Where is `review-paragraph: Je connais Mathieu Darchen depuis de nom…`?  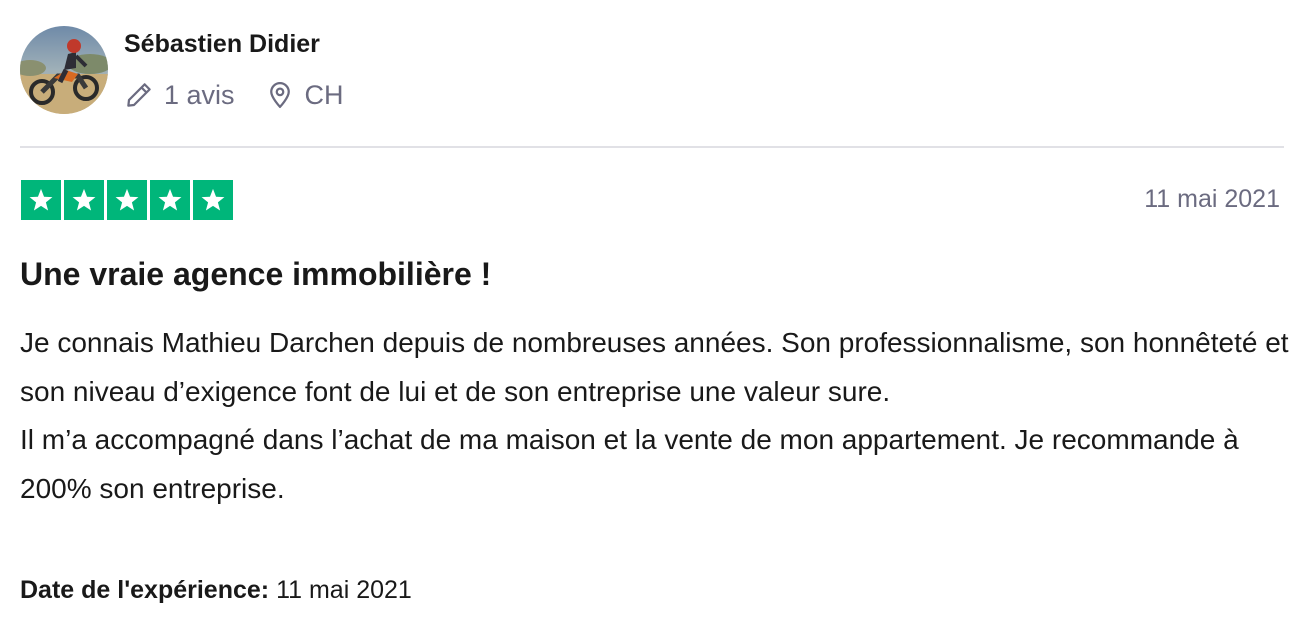
review-paragraph: Je connais Mathieu Darchen depuis de nom… is located at coordinates (654, 367).